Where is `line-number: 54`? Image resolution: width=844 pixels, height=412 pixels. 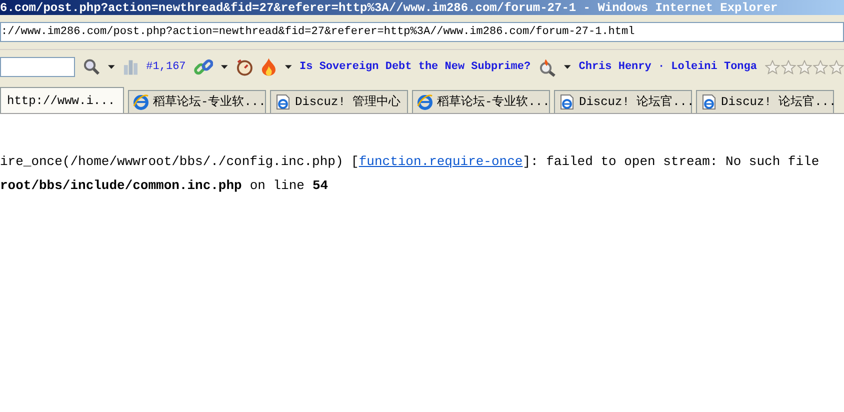 line-number: 54 is located at coordinates (320, 185).